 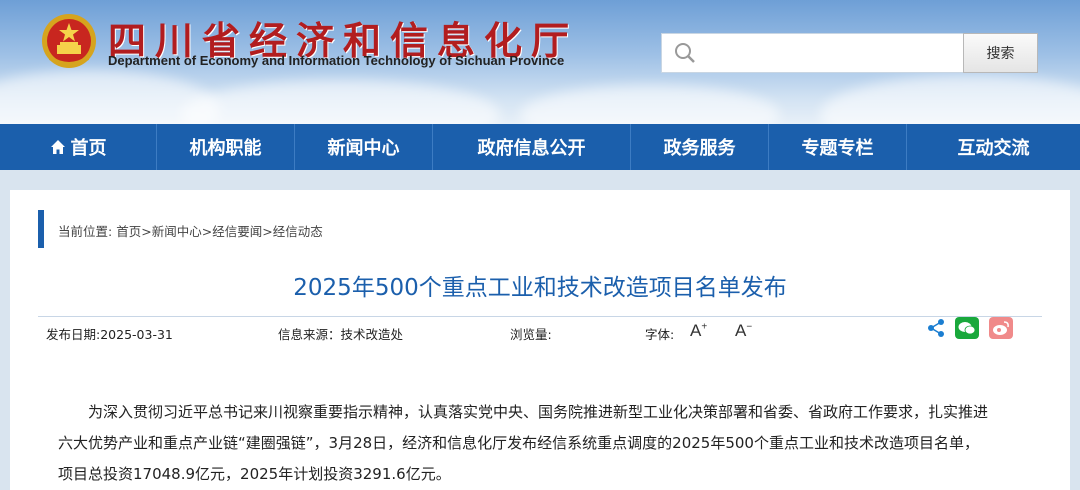 What do you see at coordinates (685, 53) in the screenshot?
I see `search-icon` at bounding box center [685, 53].